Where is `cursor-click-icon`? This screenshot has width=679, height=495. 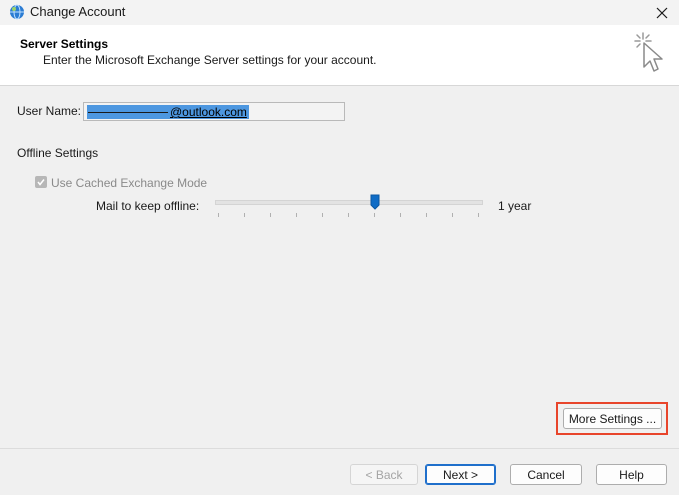 cursor-click-icon is located at coordinates (648, 52).